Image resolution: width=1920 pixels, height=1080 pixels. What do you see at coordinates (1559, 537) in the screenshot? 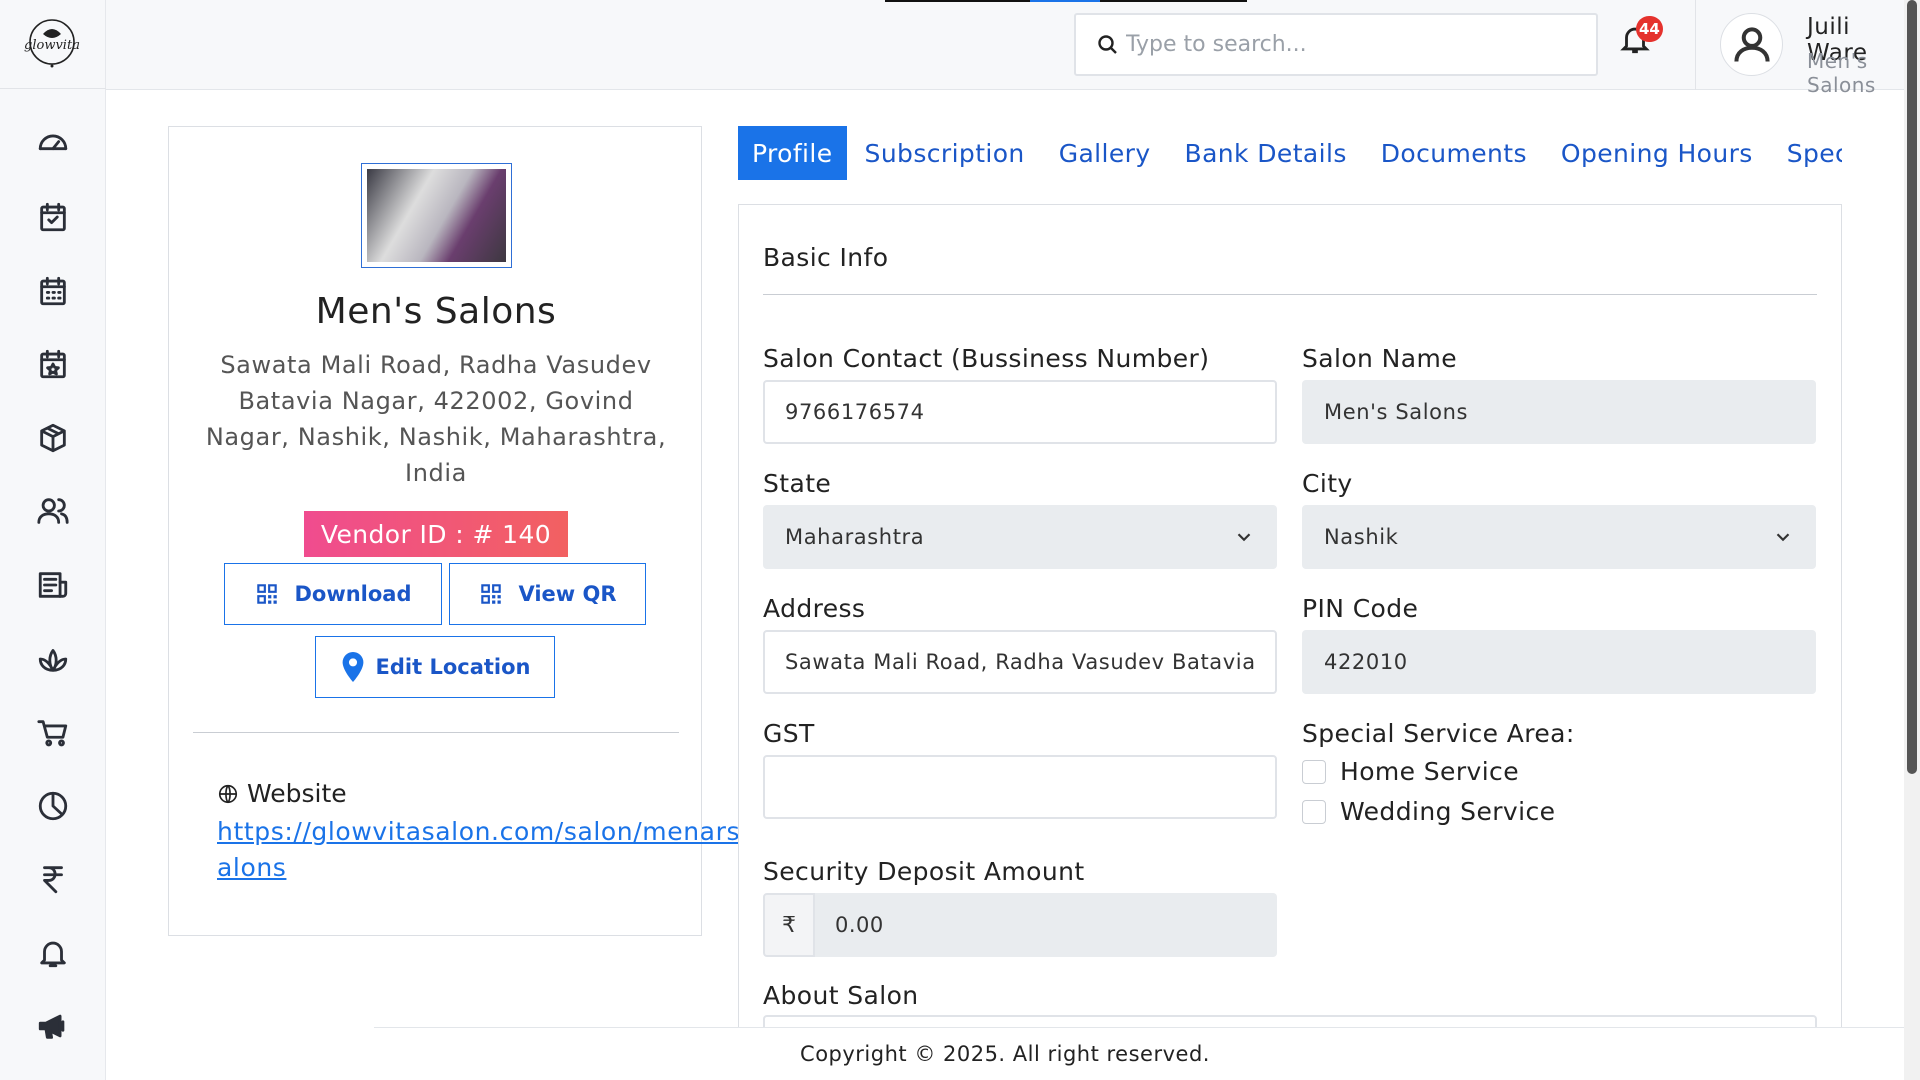
I see `city-select: Nashik` at bounding box center [1559, 537].